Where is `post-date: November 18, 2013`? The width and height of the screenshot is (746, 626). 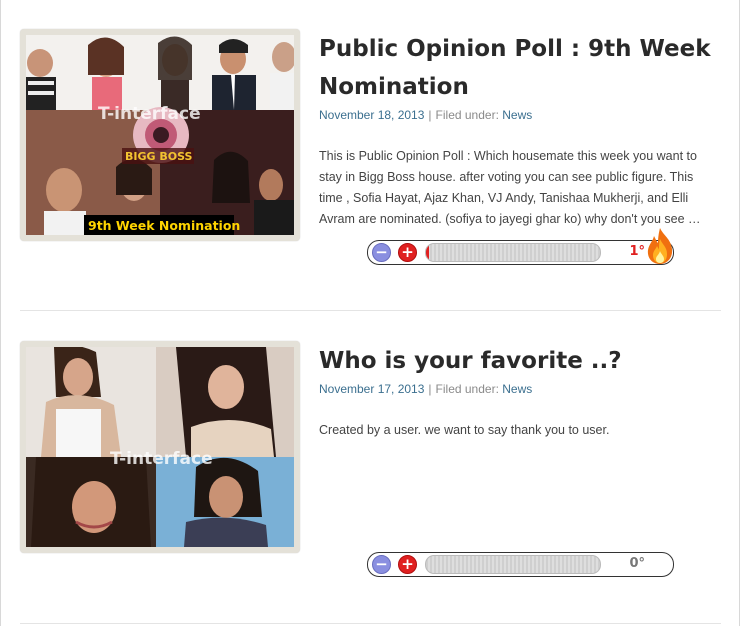 post-date: November 18, 2013 is located at coordinates (371, 115).